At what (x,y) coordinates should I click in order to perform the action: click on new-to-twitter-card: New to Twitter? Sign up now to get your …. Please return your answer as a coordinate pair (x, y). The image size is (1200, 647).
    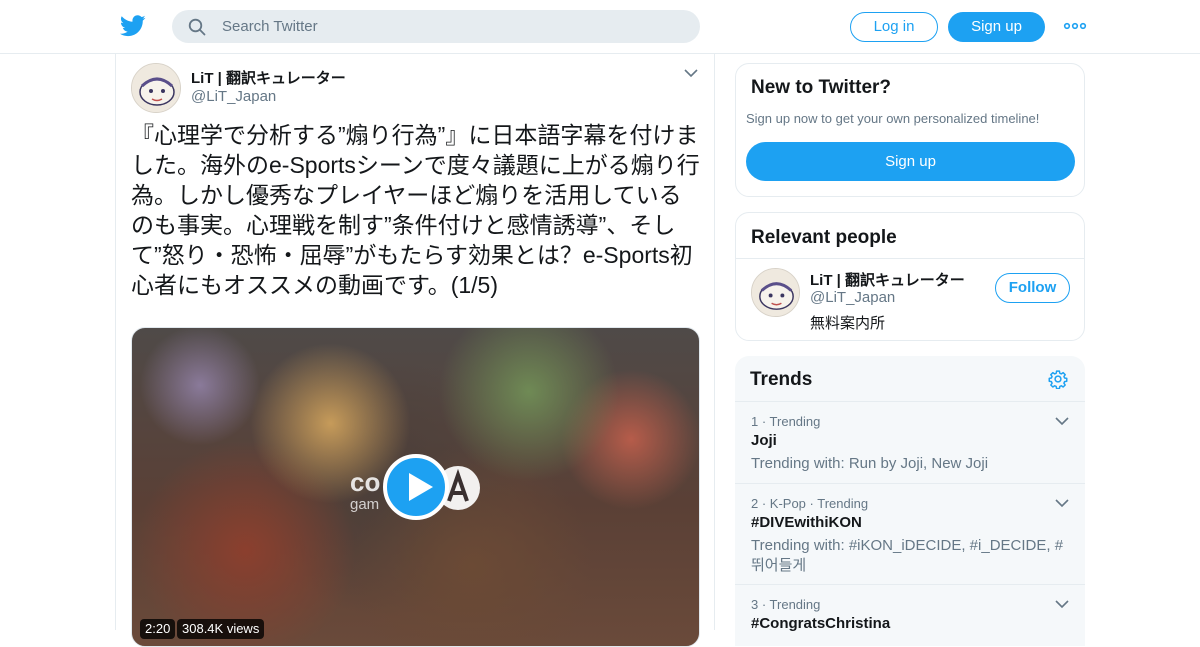
    Looking at the image, I should click on (910, 130).